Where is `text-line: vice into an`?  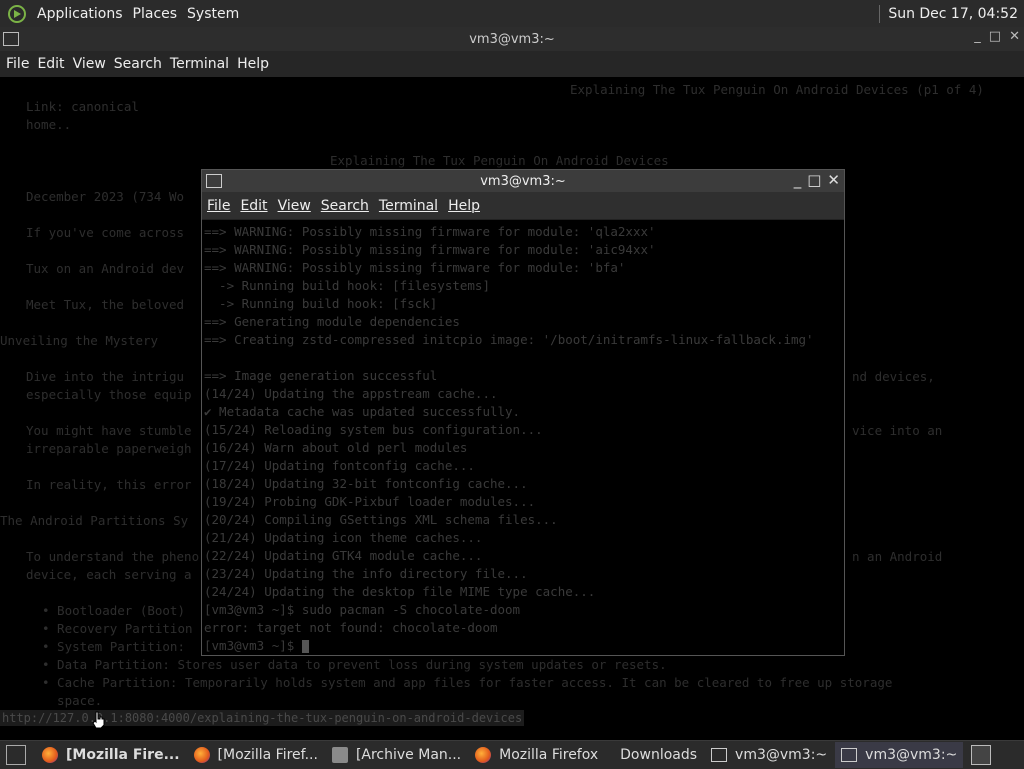
text-line: vice into an is located at coordinates (897, 430).